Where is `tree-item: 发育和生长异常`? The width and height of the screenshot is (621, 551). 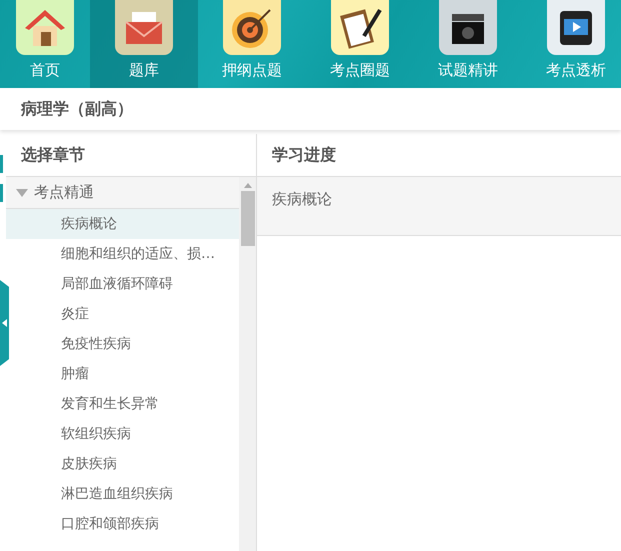
tree-item: 发育和生长异常 is located at coordinates (122, 404).